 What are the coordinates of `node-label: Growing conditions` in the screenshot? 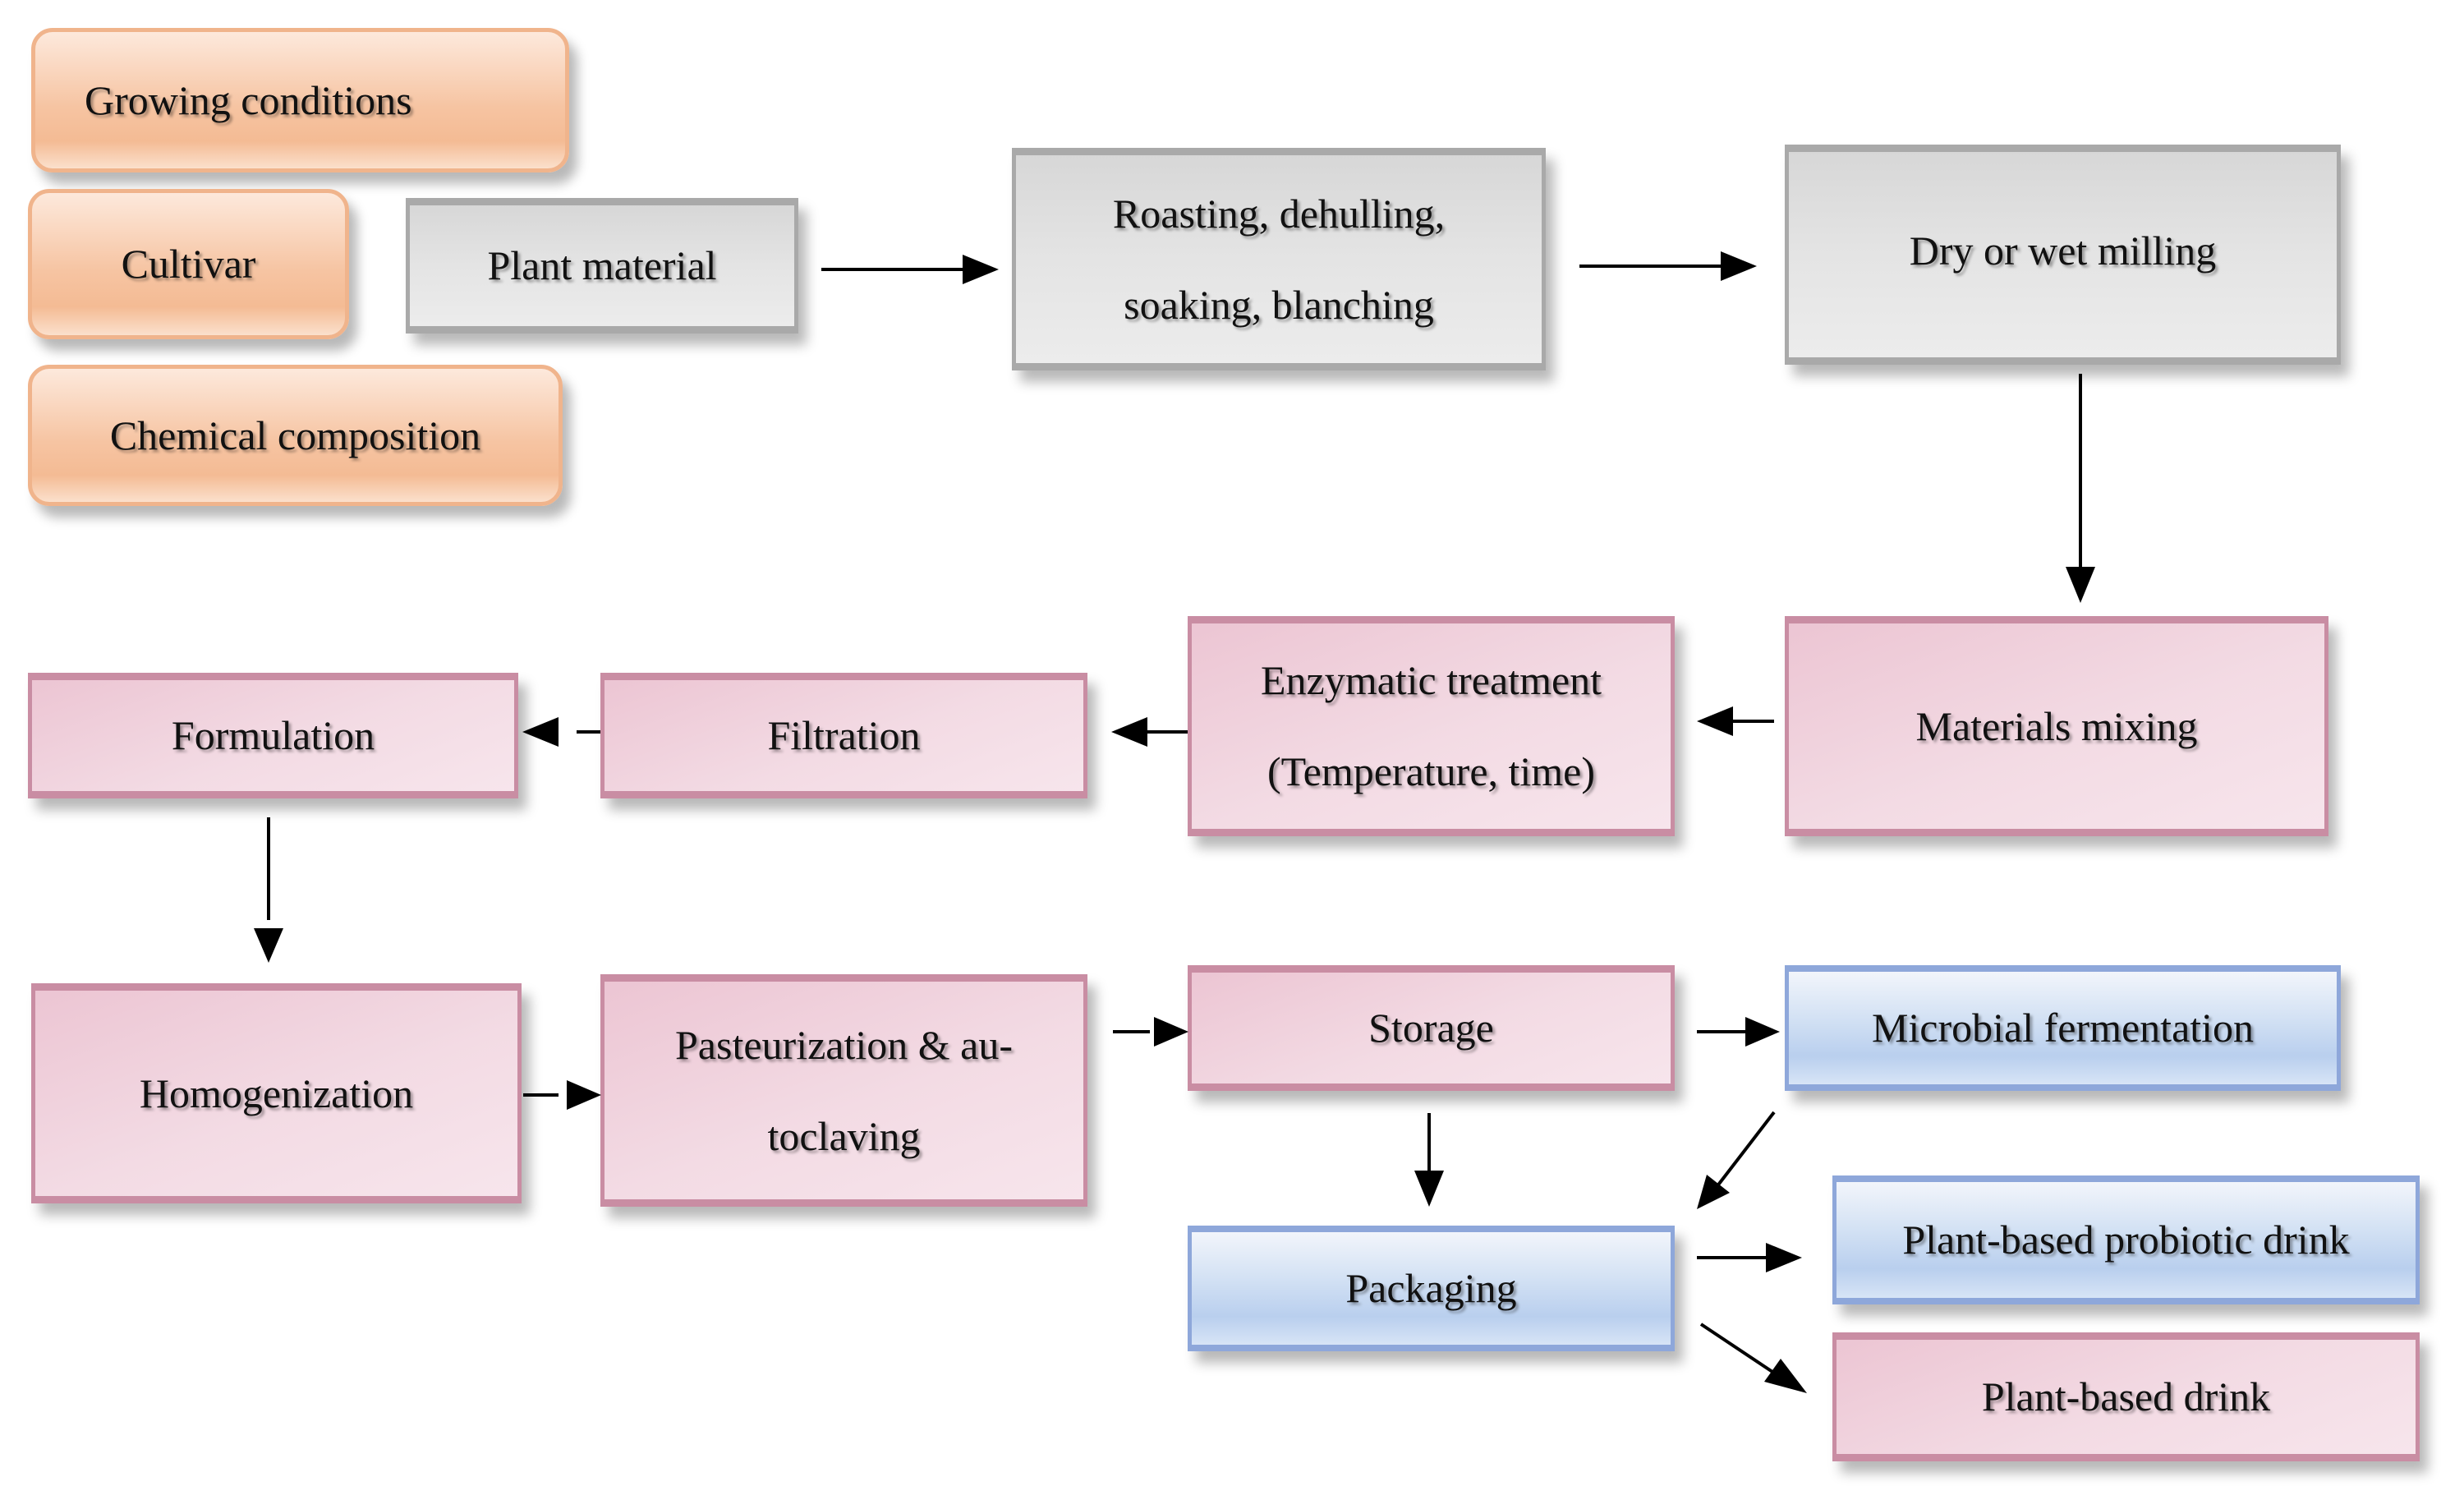 It's located at (248, 100).